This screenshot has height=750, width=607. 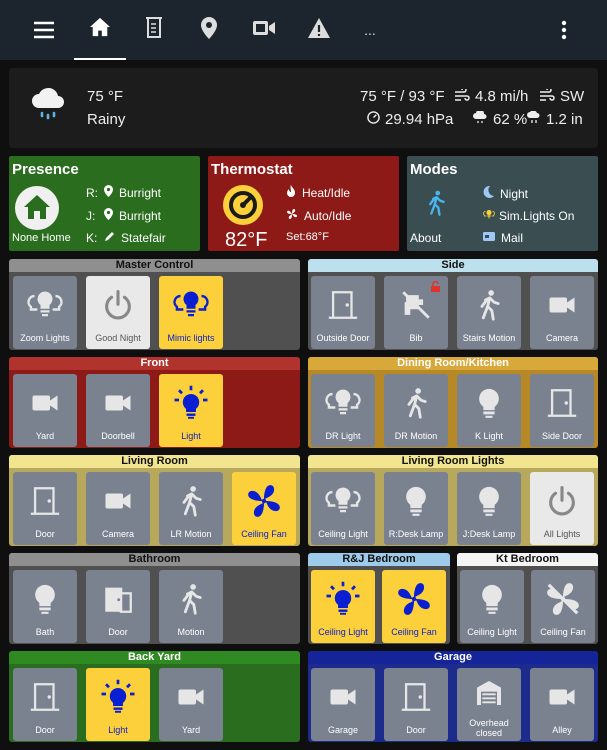 I want to click on thermostat-dial-icon, so click(x=243, y=207).